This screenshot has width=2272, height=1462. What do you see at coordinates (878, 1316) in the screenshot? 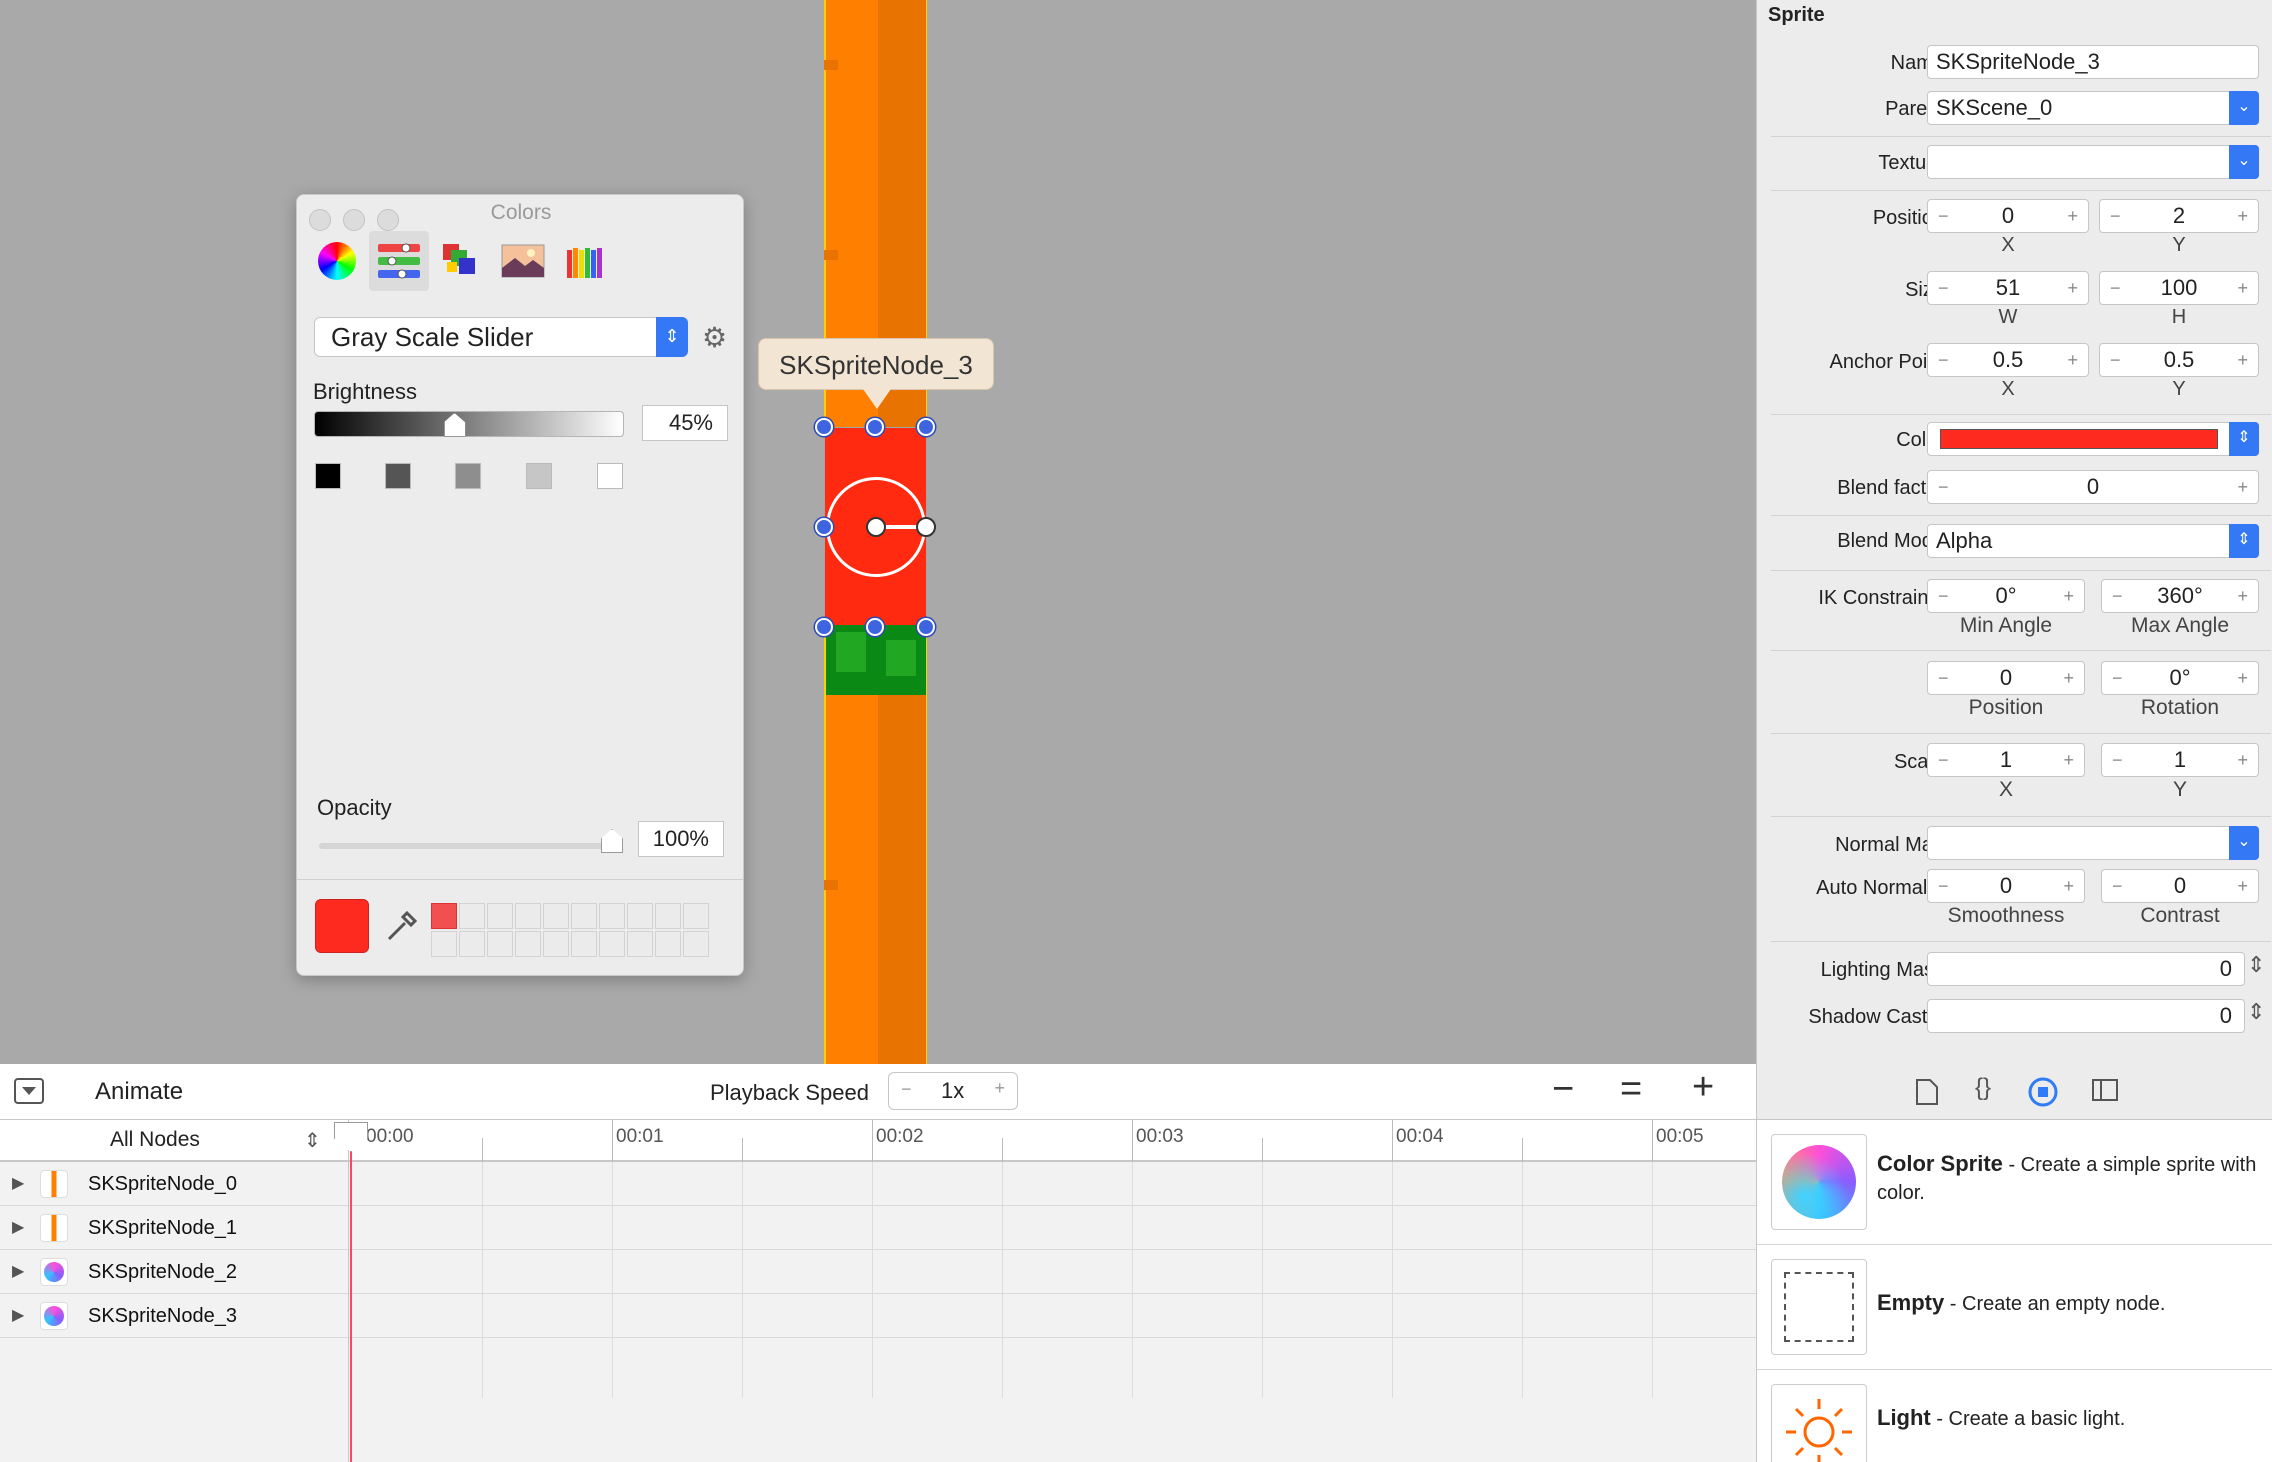
I see `node-row: ▶ SKSpriteNode_3` at bounding box center [878, 1316].